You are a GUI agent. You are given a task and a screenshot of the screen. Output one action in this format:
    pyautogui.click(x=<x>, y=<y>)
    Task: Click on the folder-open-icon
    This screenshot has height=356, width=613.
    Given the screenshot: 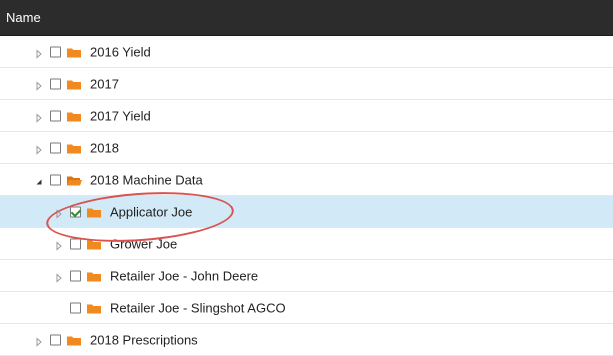 What is the action you would take?
    pyautogui.click(x=74, y=179)
    